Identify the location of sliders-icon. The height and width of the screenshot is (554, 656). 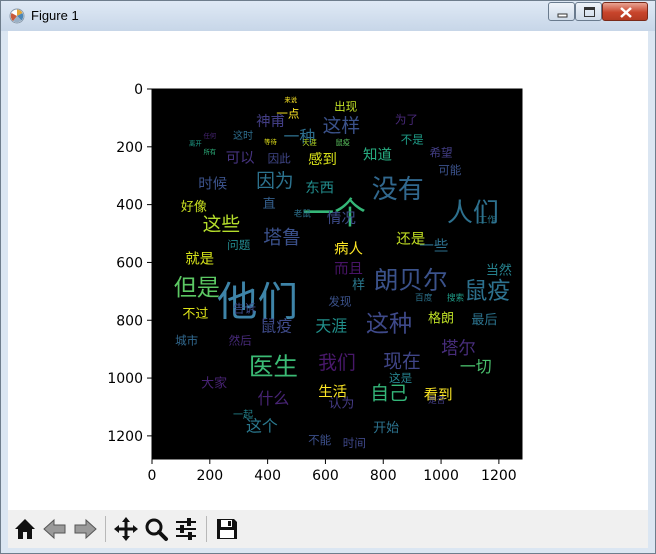
(186, 529).